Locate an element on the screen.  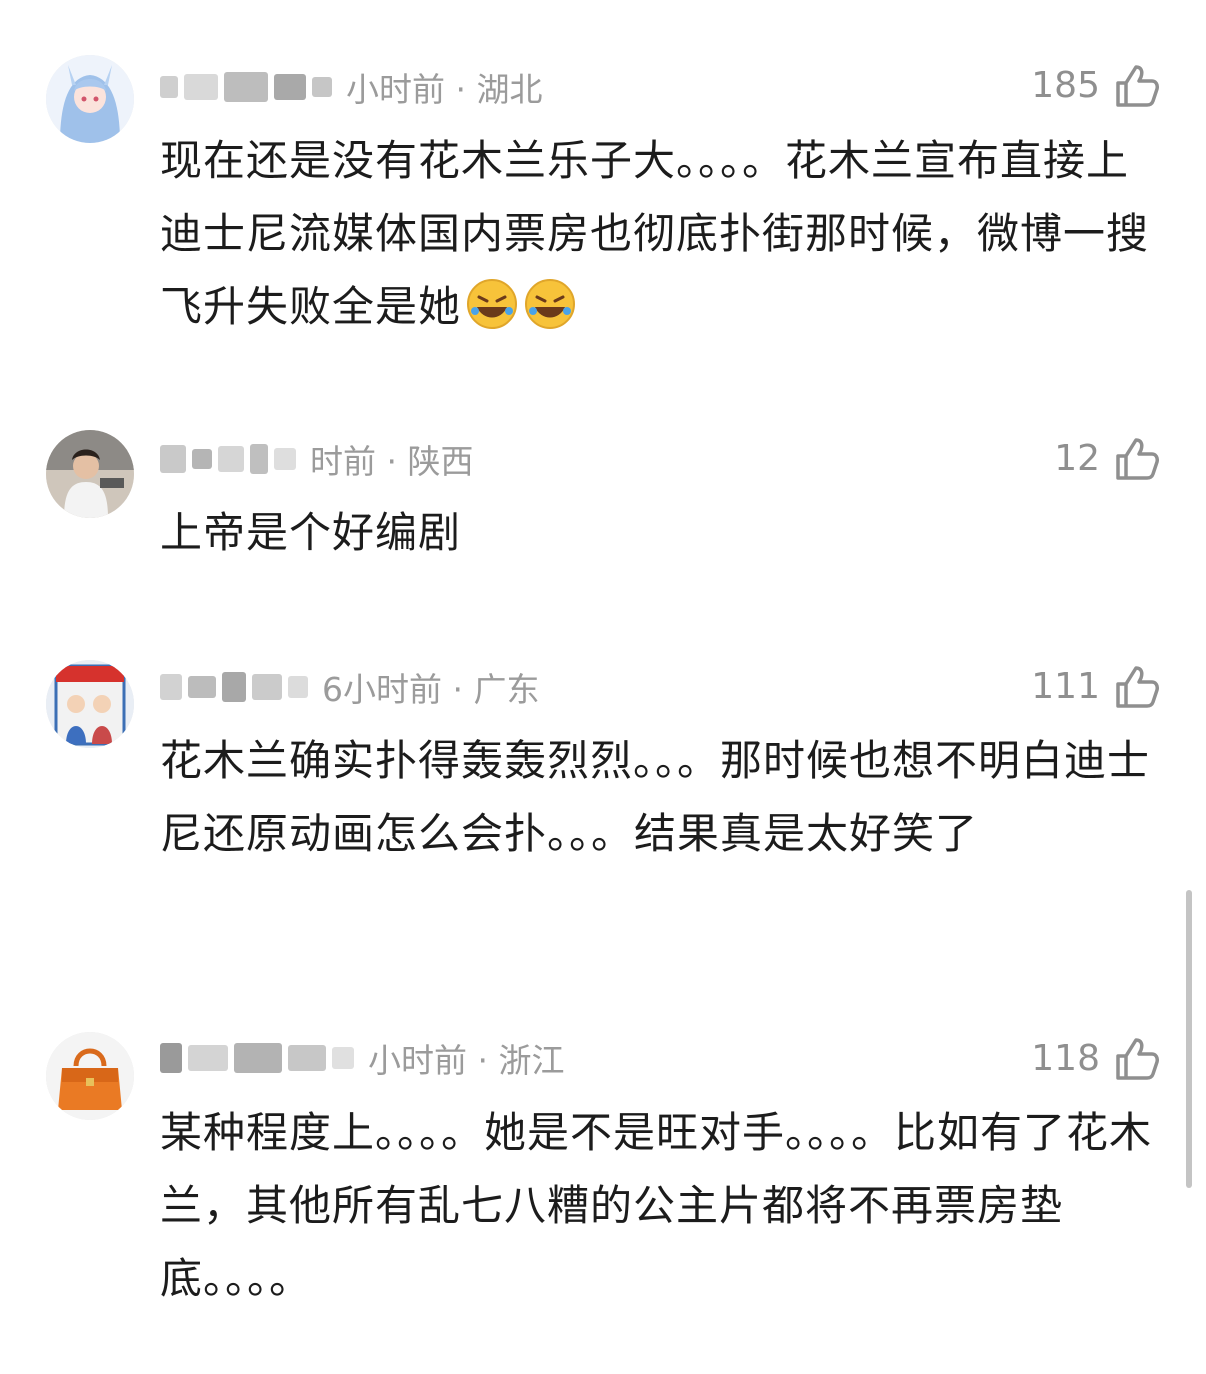
like-count: 118 is located at coordinates (1065, 1058).